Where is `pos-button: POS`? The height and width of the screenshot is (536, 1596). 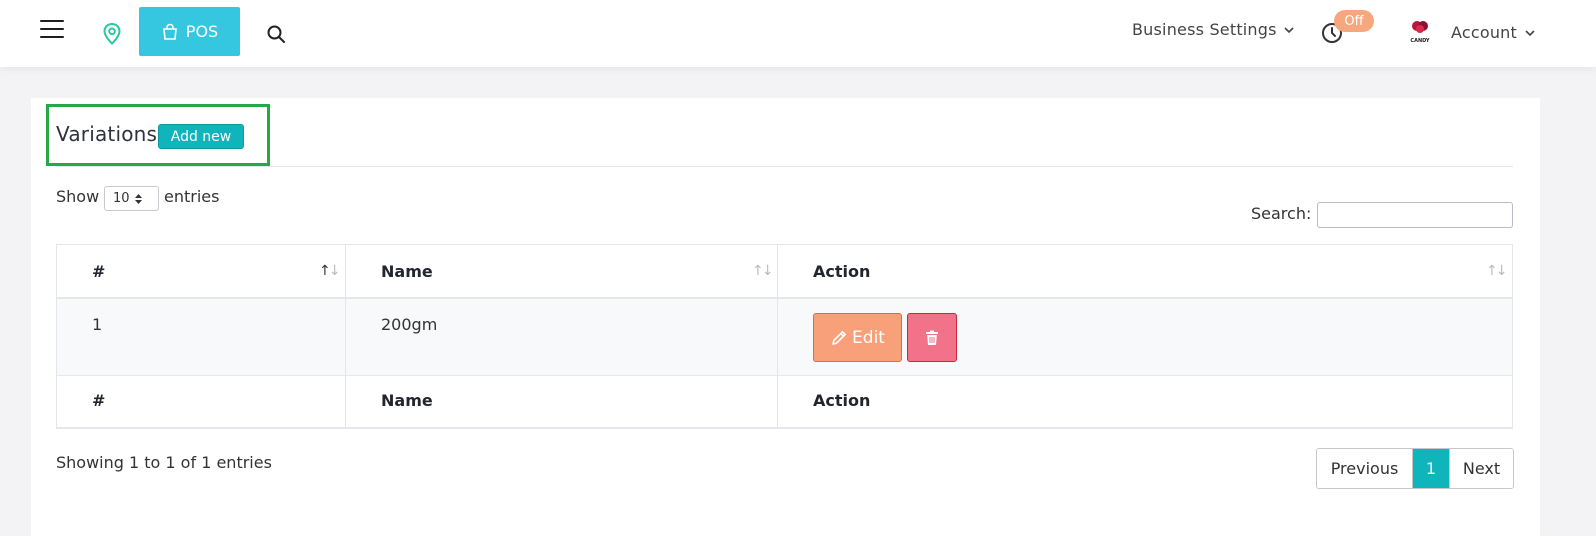 pos-button: POS is located at coordinates (189, 31).